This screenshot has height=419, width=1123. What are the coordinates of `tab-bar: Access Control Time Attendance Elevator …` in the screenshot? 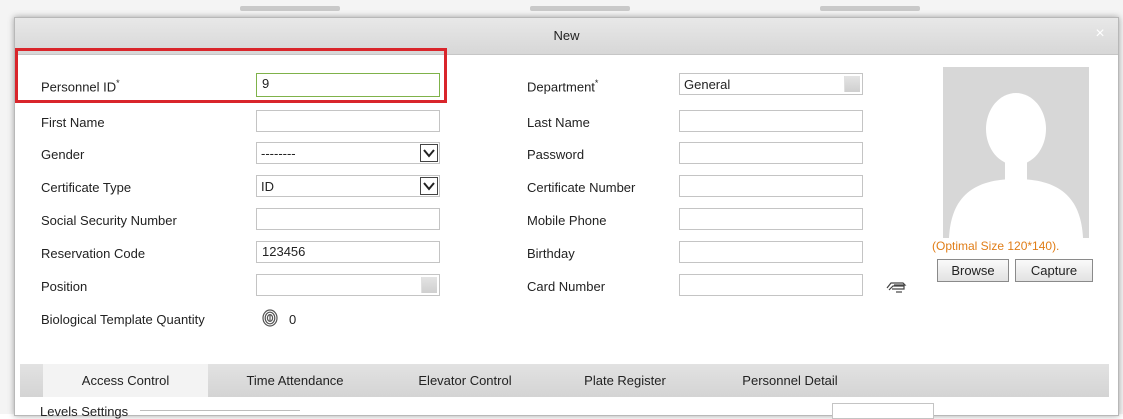 It's located at (564, 380).